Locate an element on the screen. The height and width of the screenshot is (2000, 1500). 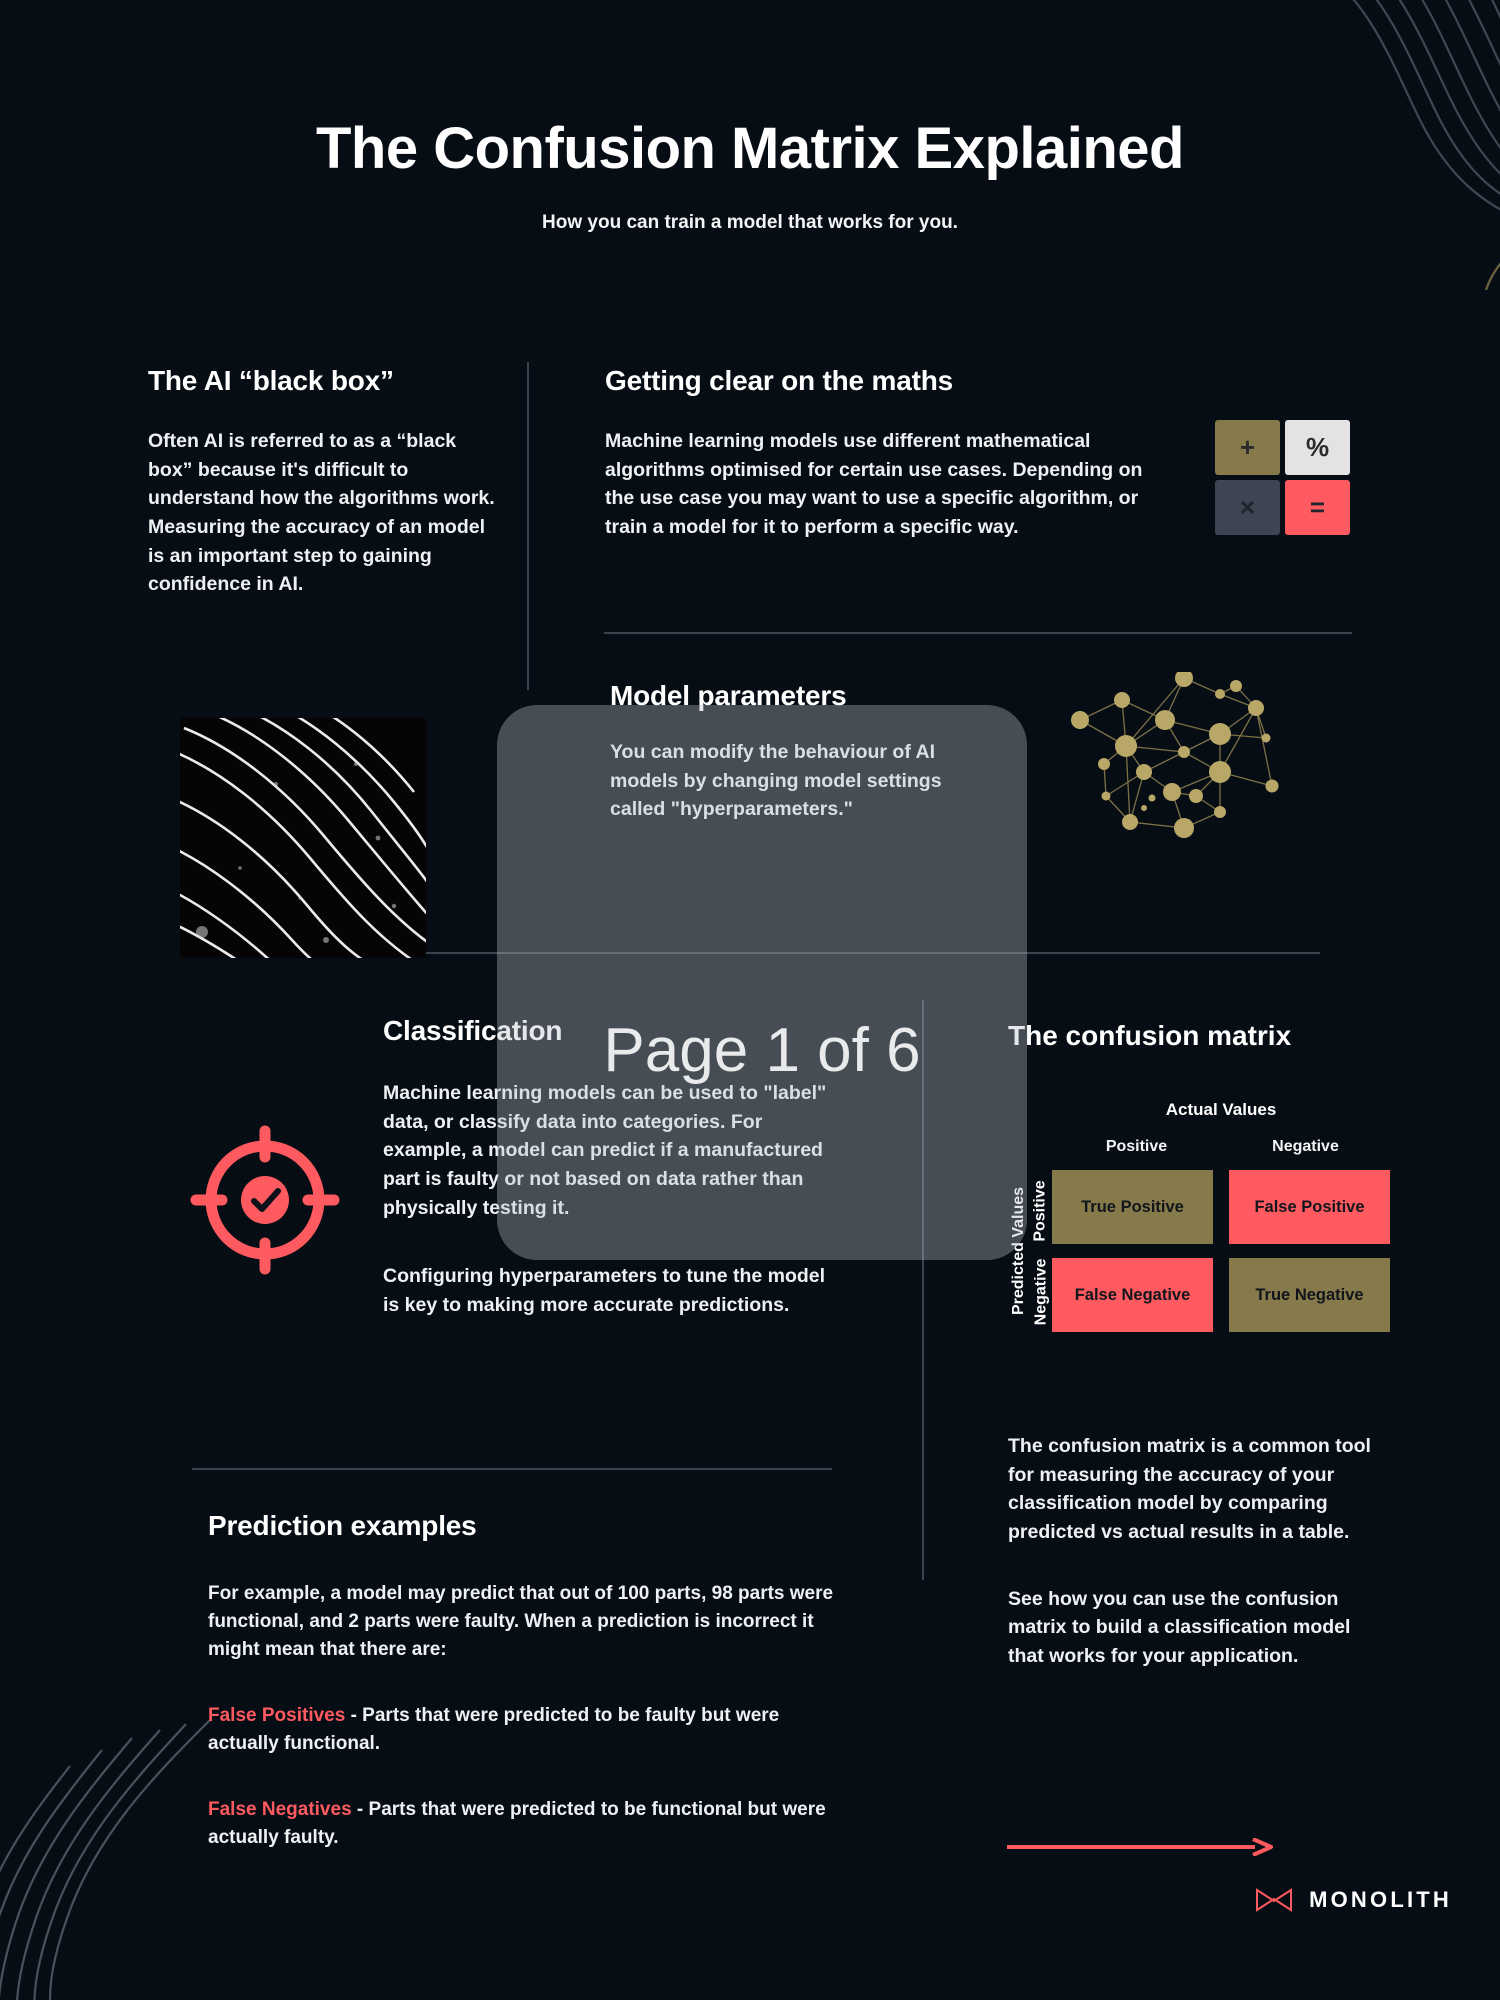
monolith-logo: MONOLITH is located at coordinates (1353, 1900).